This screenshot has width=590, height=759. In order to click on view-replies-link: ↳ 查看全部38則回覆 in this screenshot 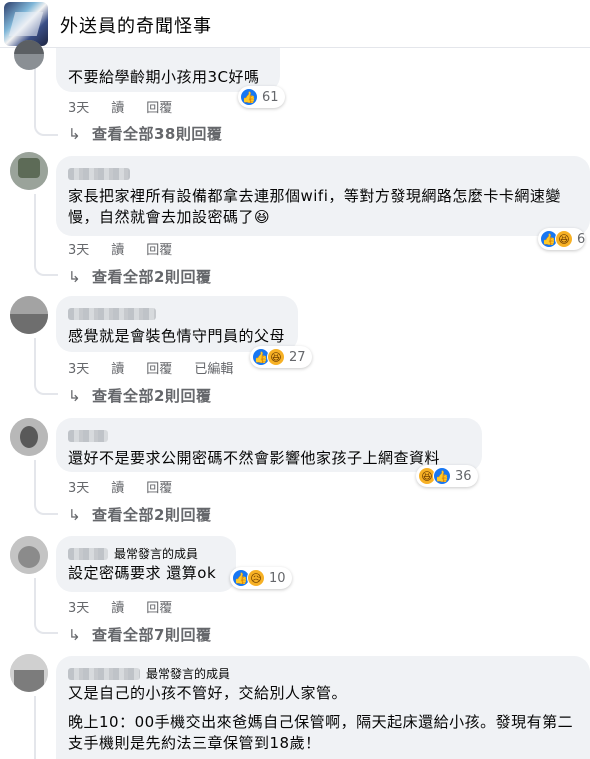, I will do `click(145, 133)`.